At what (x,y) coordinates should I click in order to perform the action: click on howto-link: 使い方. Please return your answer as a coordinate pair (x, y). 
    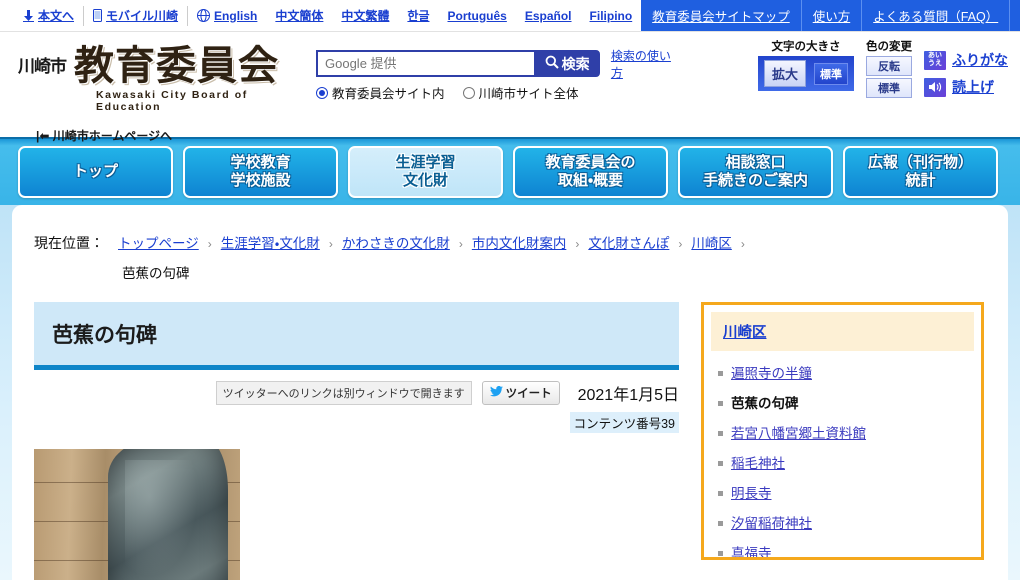
    Looking at the image, I should click on (831, 15).